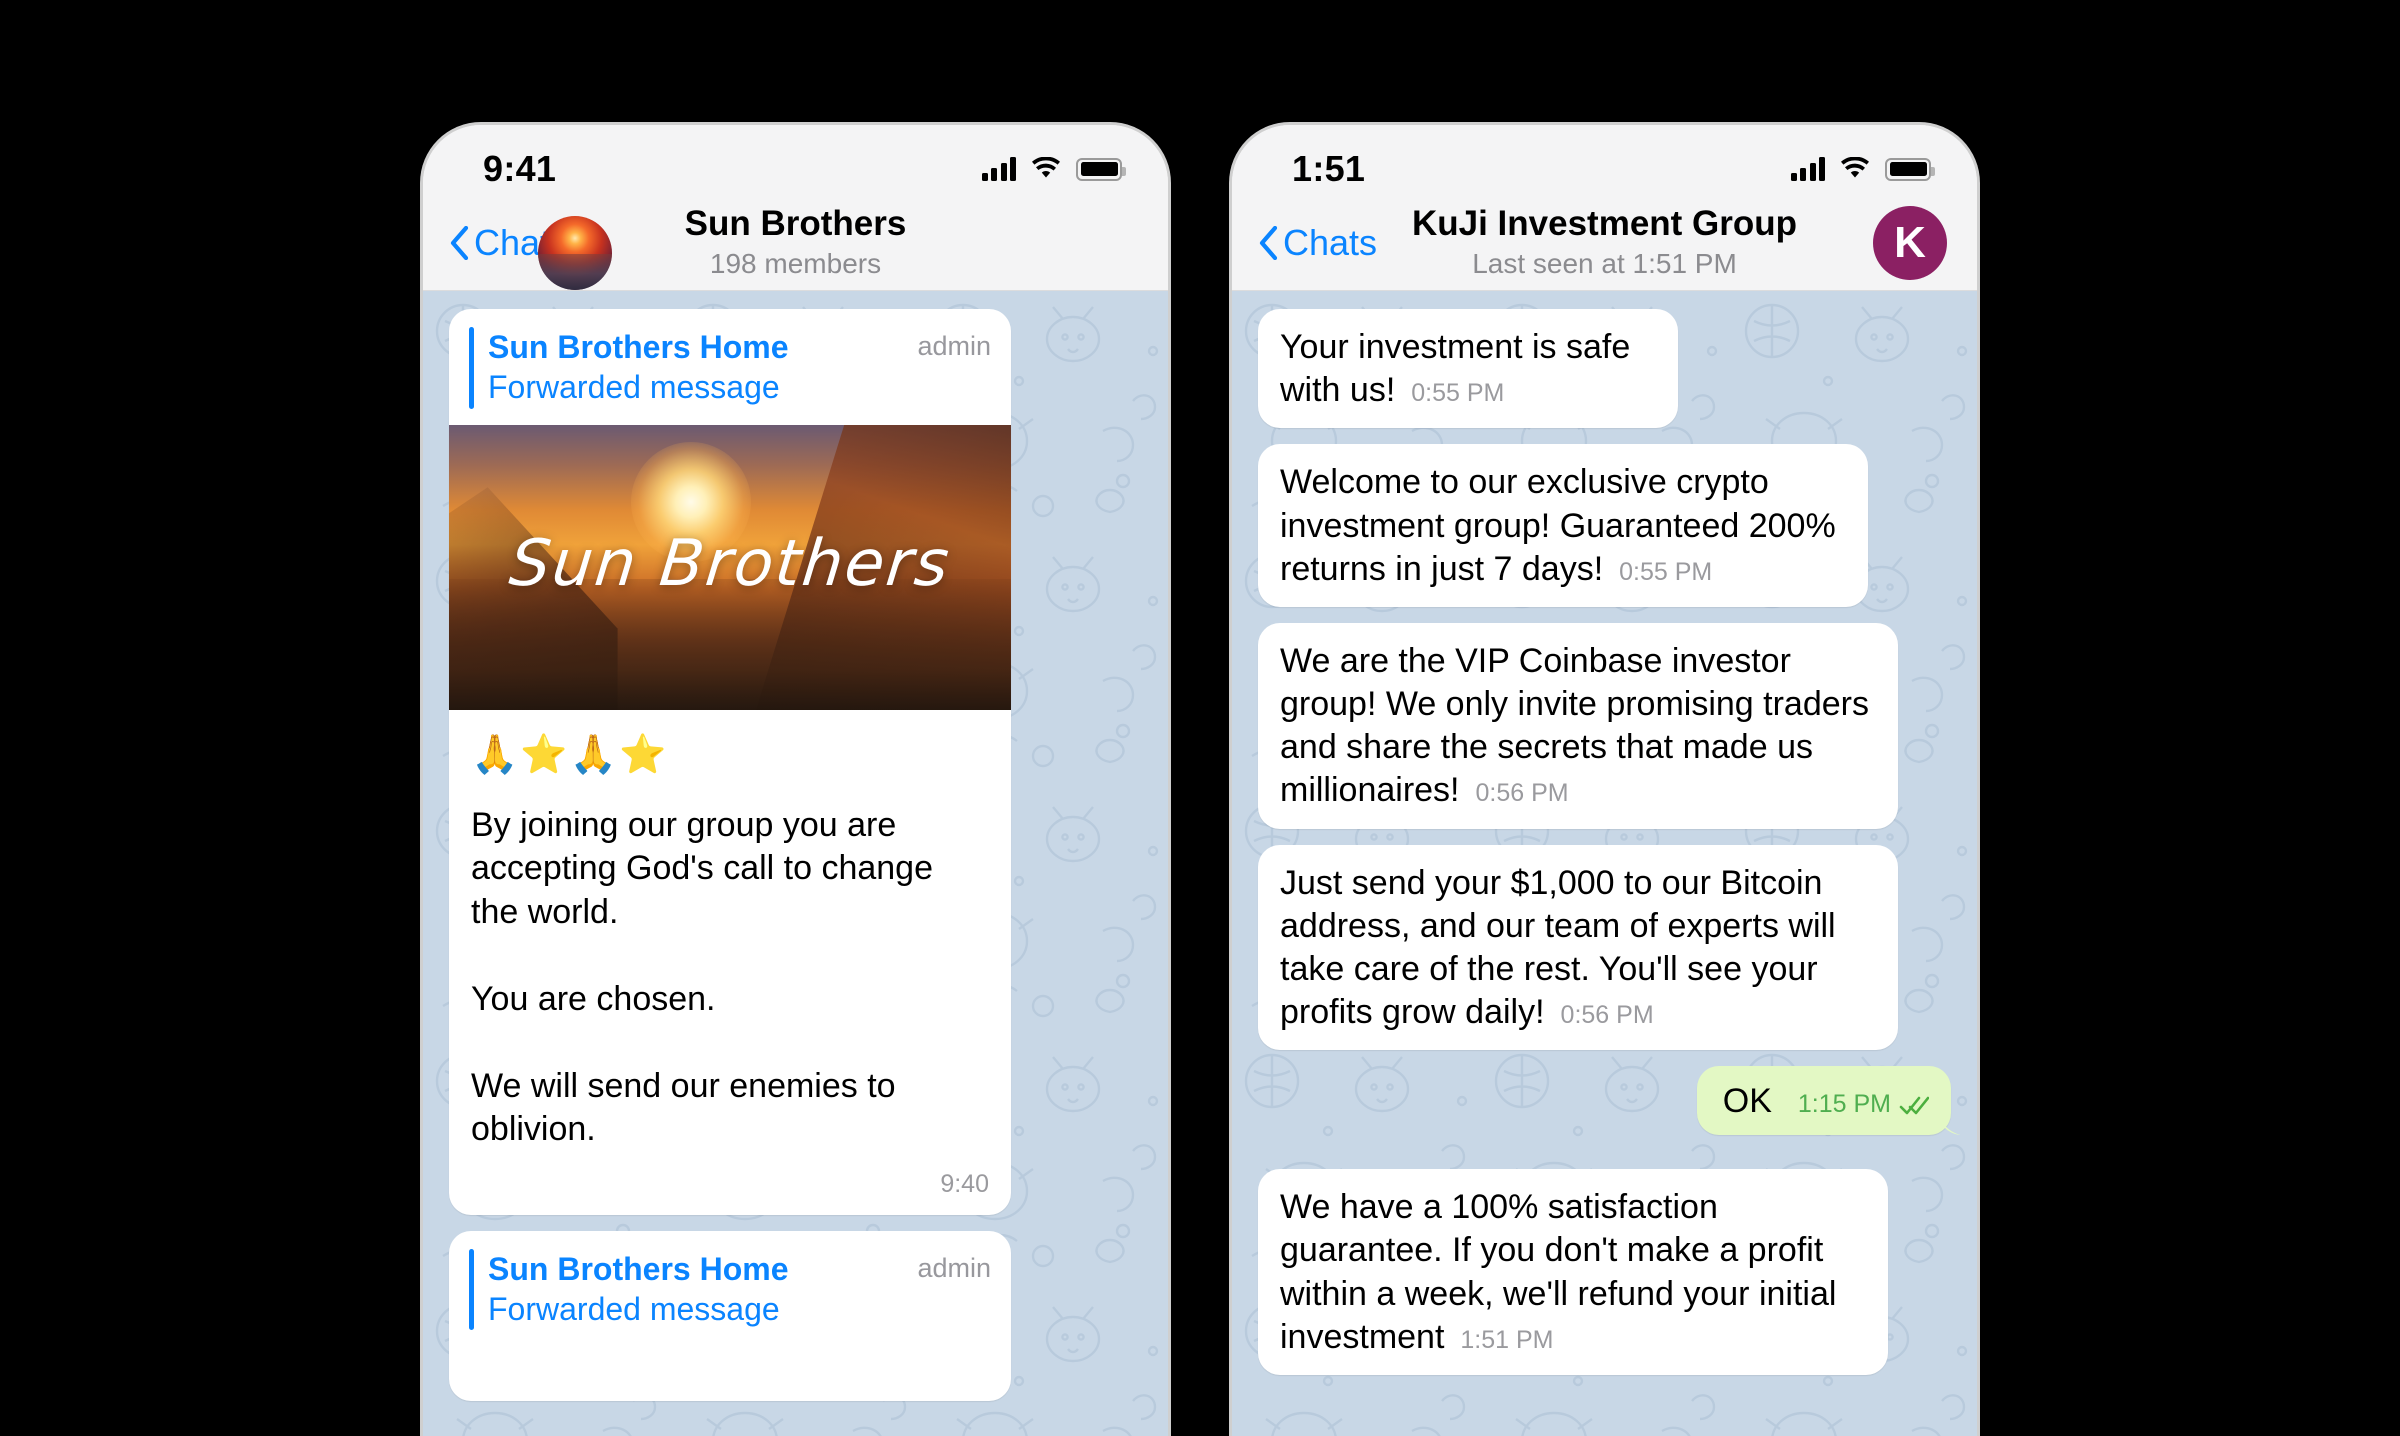 Image resolution: width=2400 pixels, height=1436 pixels. What do you see at coordinates (1604, 223) in the screenshot?
I see `chat-title: KuJi Investment Group` at bounding box center [1604, 223].